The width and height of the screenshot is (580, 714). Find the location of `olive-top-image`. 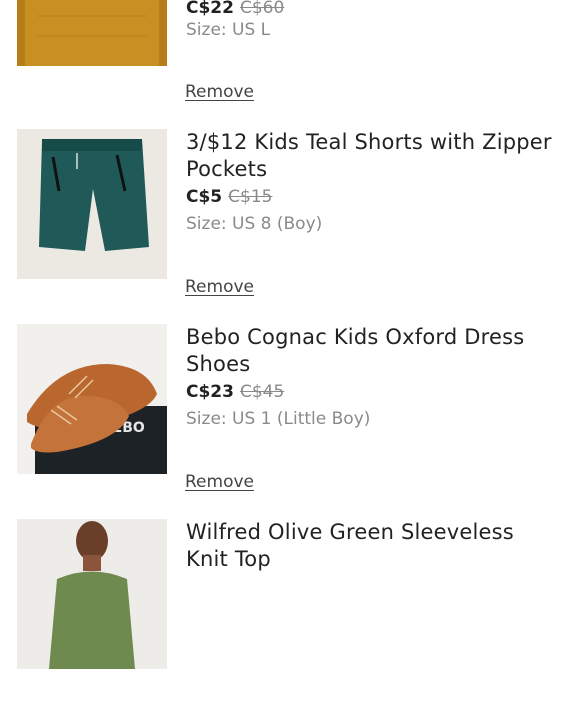

olive-top-image is located at coordinates (92, 594).